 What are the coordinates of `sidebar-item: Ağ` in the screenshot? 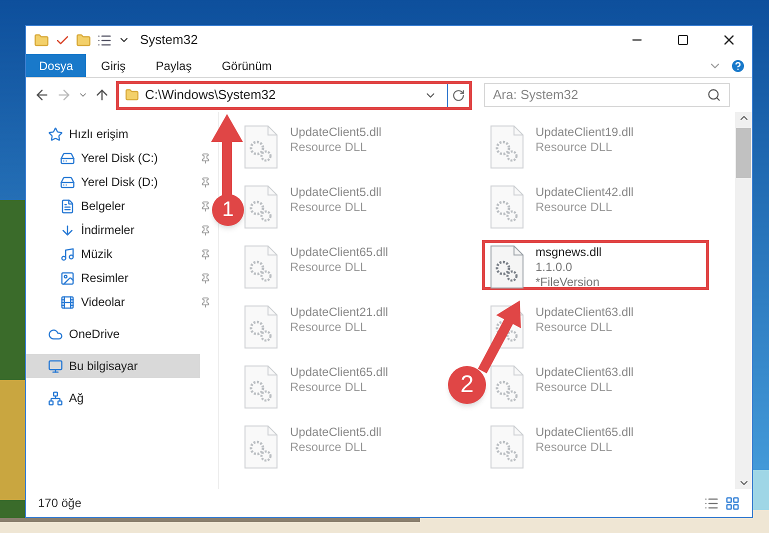 It's located at (113, 398).